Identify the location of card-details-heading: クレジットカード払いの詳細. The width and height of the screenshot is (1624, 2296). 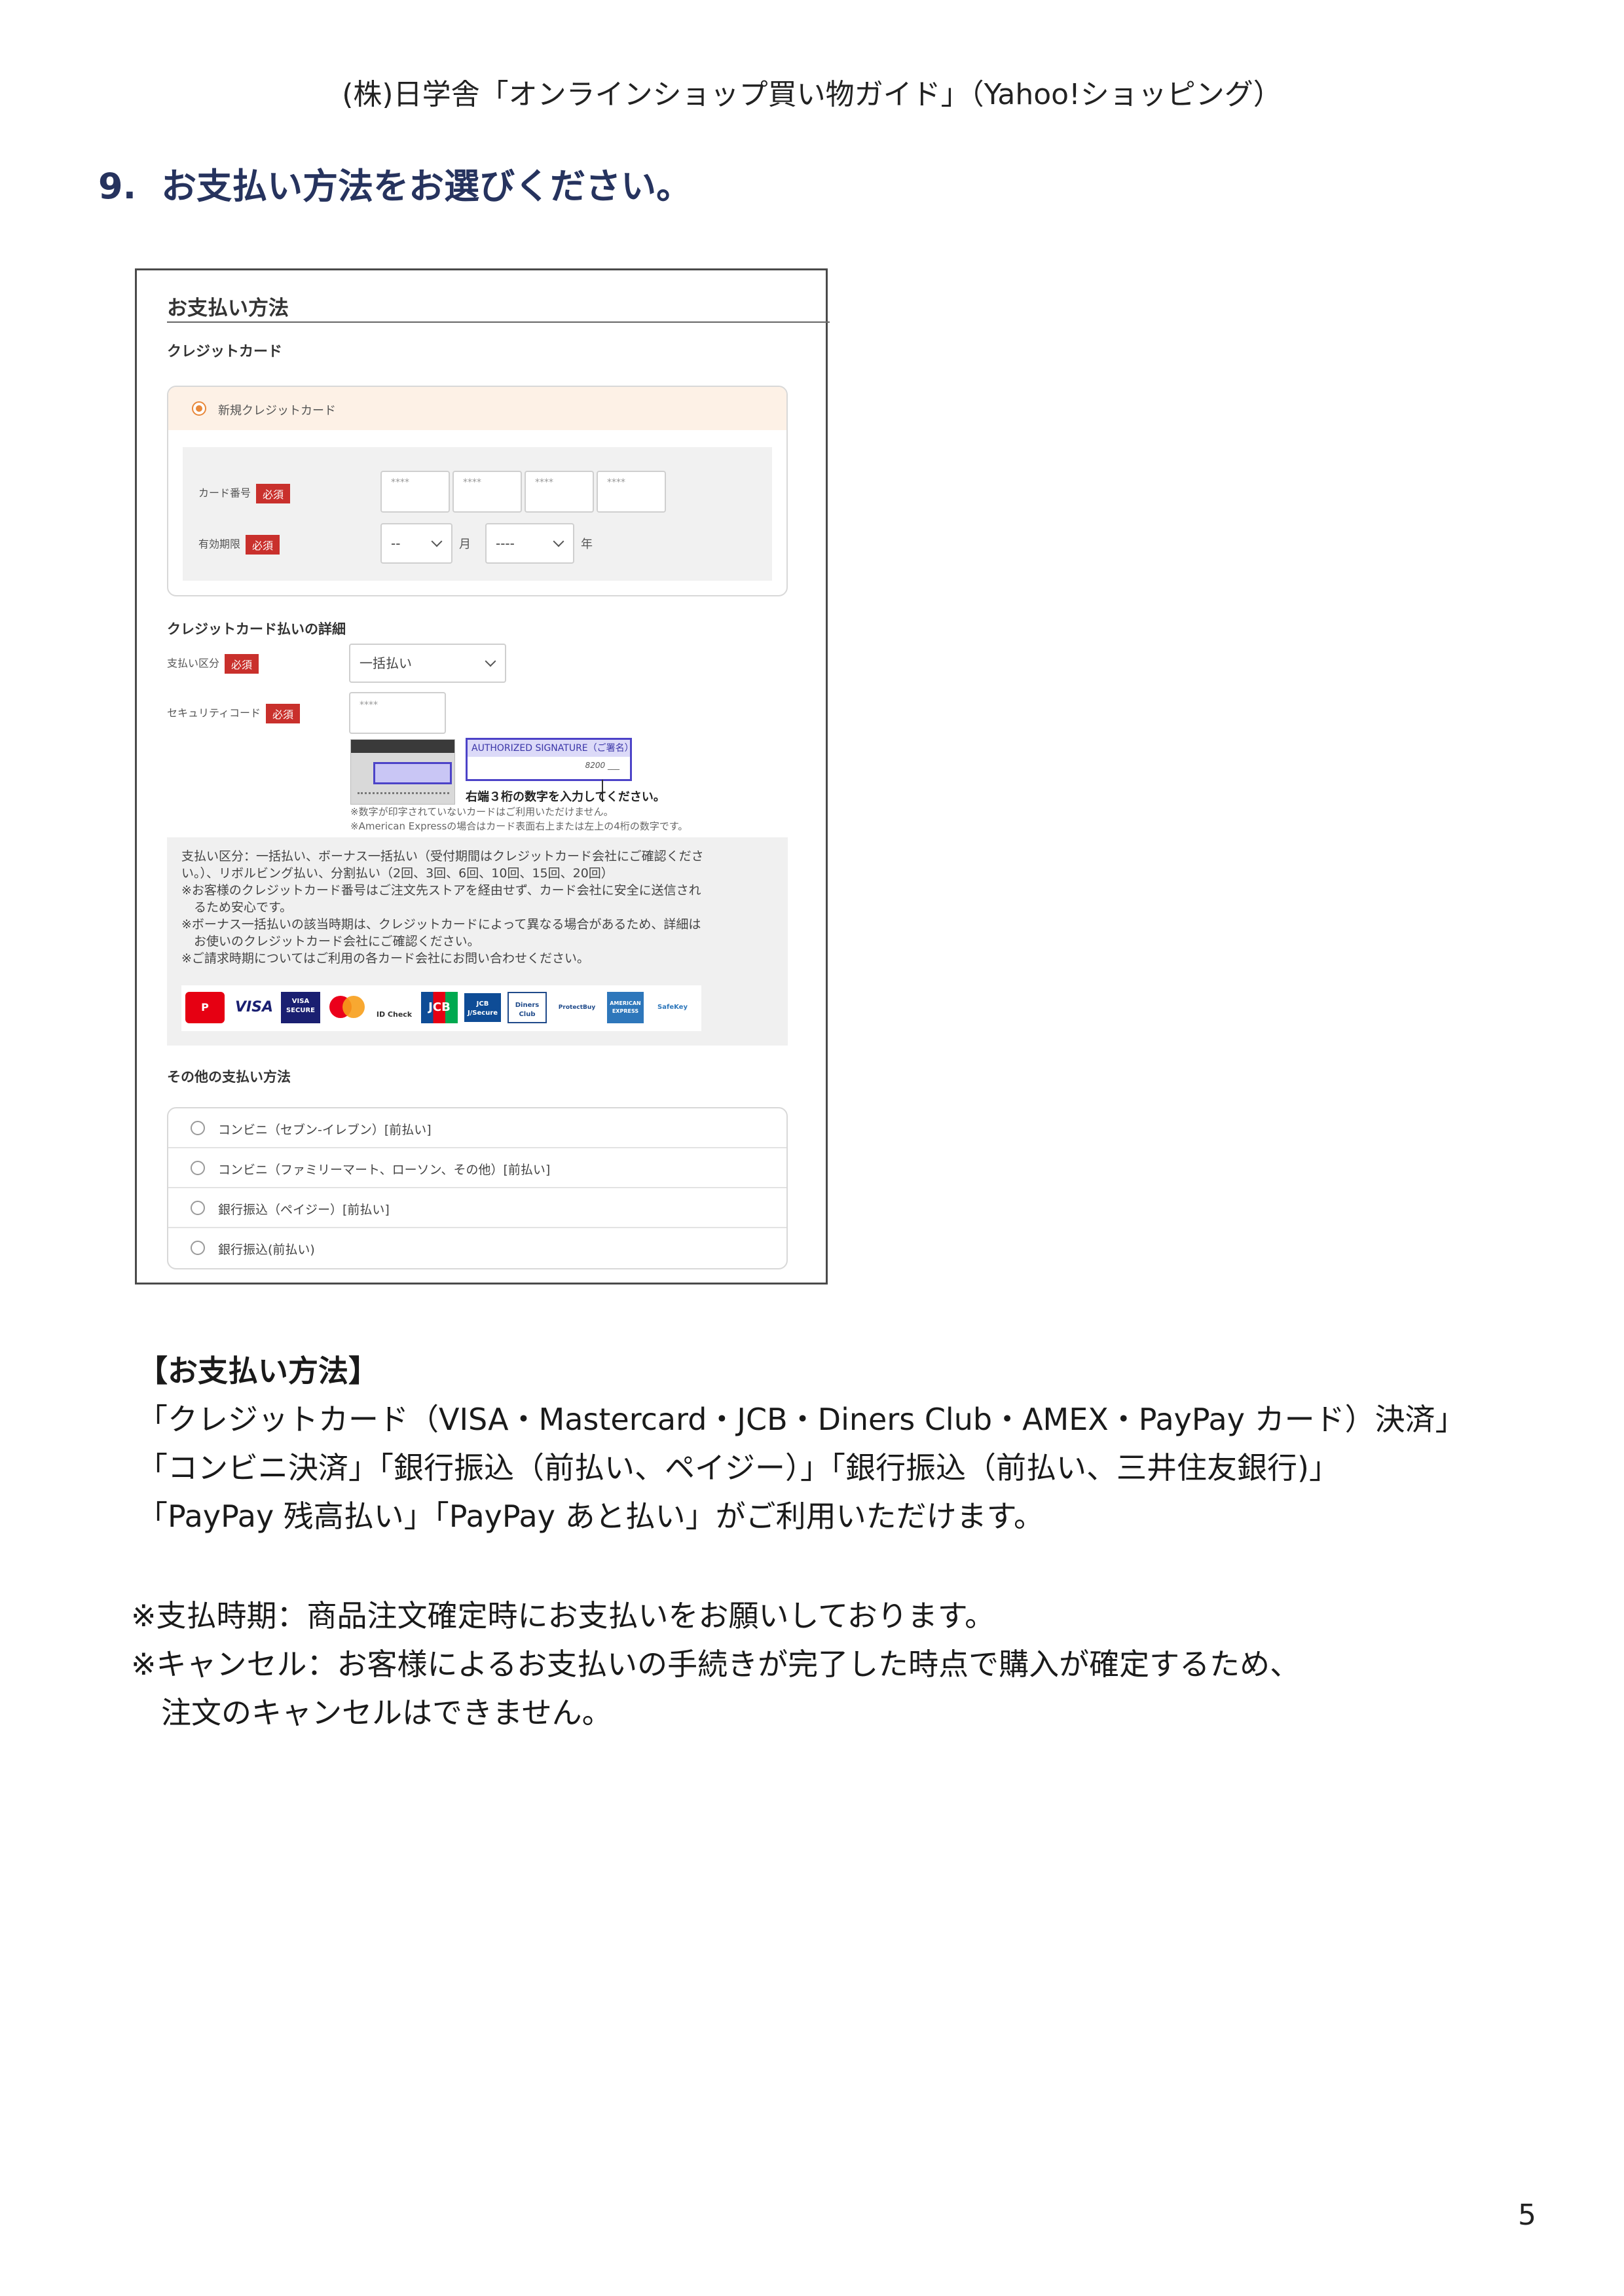
(256, 629).